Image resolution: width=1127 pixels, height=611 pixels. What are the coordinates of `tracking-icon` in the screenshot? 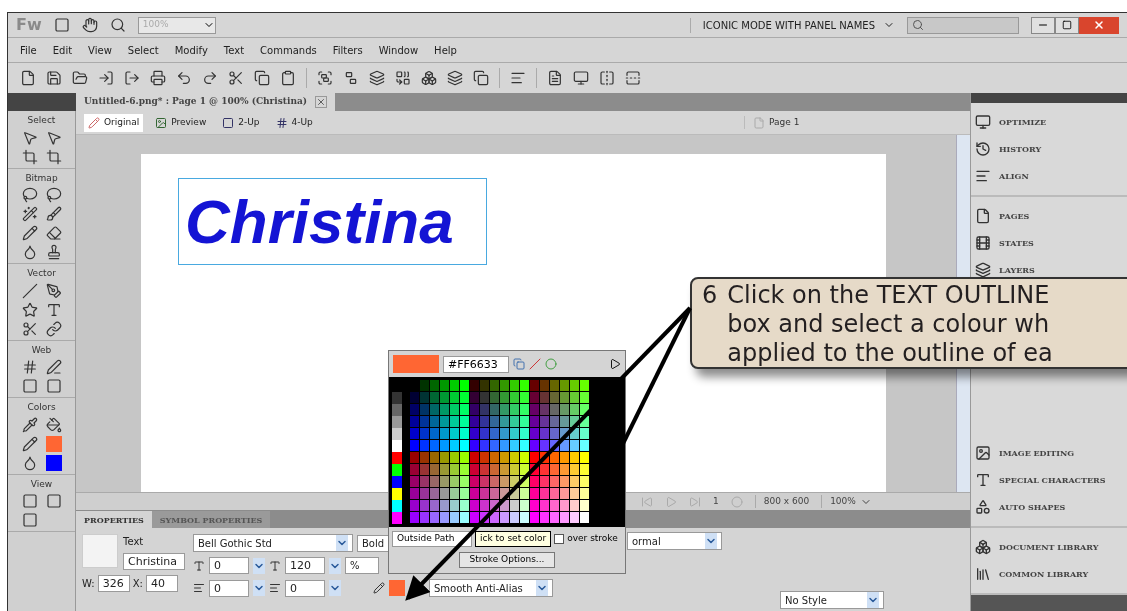 It's located at (199, 565).